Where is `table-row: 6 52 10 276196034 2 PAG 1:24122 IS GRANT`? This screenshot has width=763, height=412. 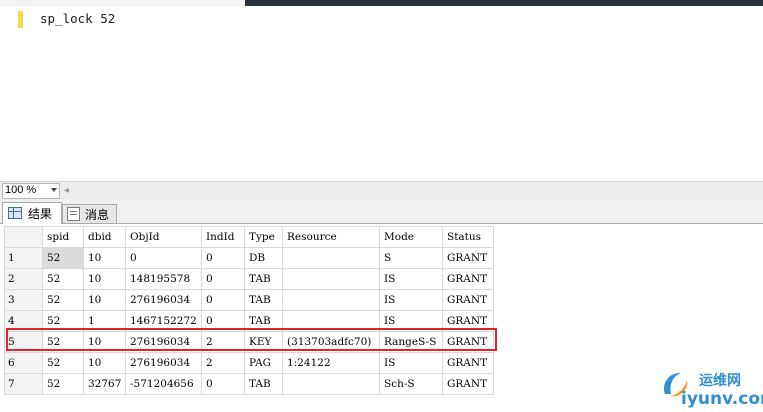
table-row: 6 52 10 276196034 2 PAG 1:24122 IS GRANT is located at coordinates (249, 363).